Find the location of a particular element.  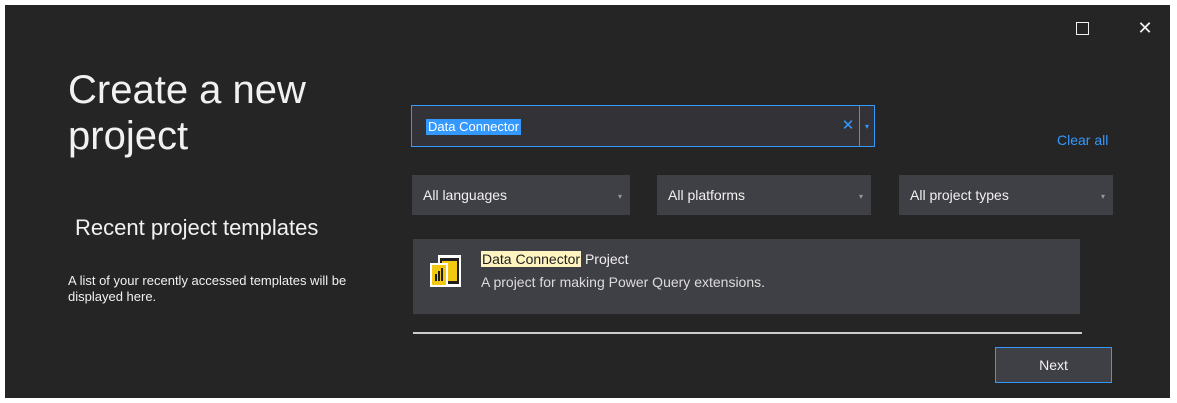

platform-filter-label: All platforms is located at coordinates (707, 195).